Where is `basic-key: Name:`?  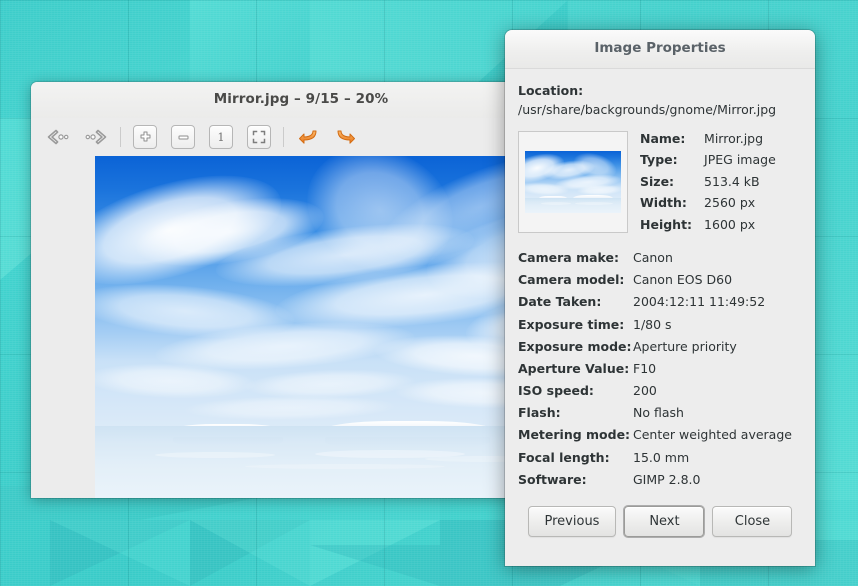
basic-key: Name: is located at coordinates (663, 138).